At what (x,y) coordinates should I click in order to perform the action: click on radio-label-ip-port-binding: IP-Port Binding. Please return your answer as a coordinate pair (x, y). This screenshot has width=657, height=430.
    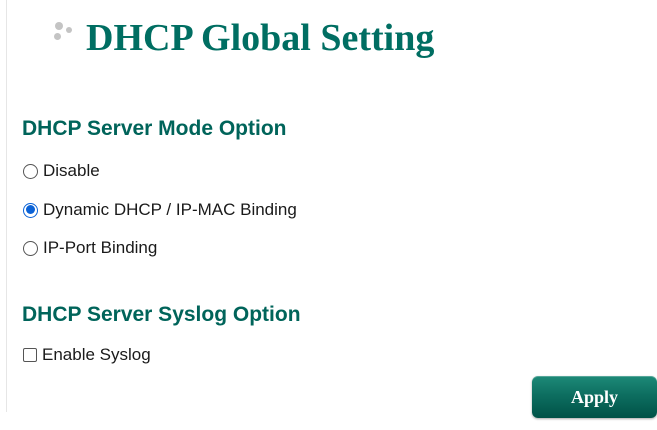
    Looking at the image, I should click on (100, 247).